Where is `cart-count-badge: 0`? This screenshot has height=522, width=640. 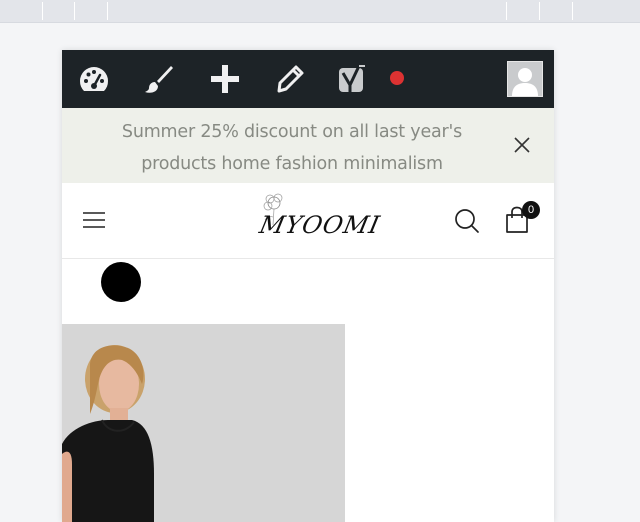 cart-count-badge: 0 is located at coordinates (531, 210).